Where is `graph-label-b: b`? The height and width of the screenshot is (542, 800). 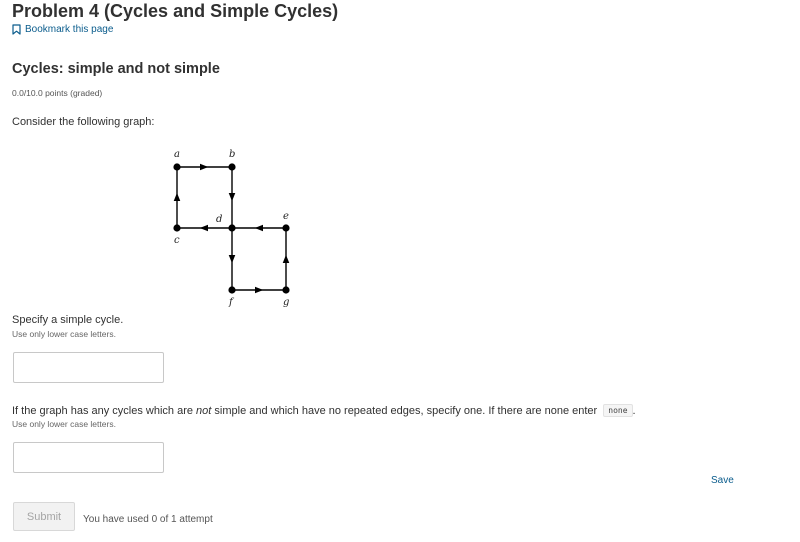
graph-label-b: b is located at coordinates (232, 154).